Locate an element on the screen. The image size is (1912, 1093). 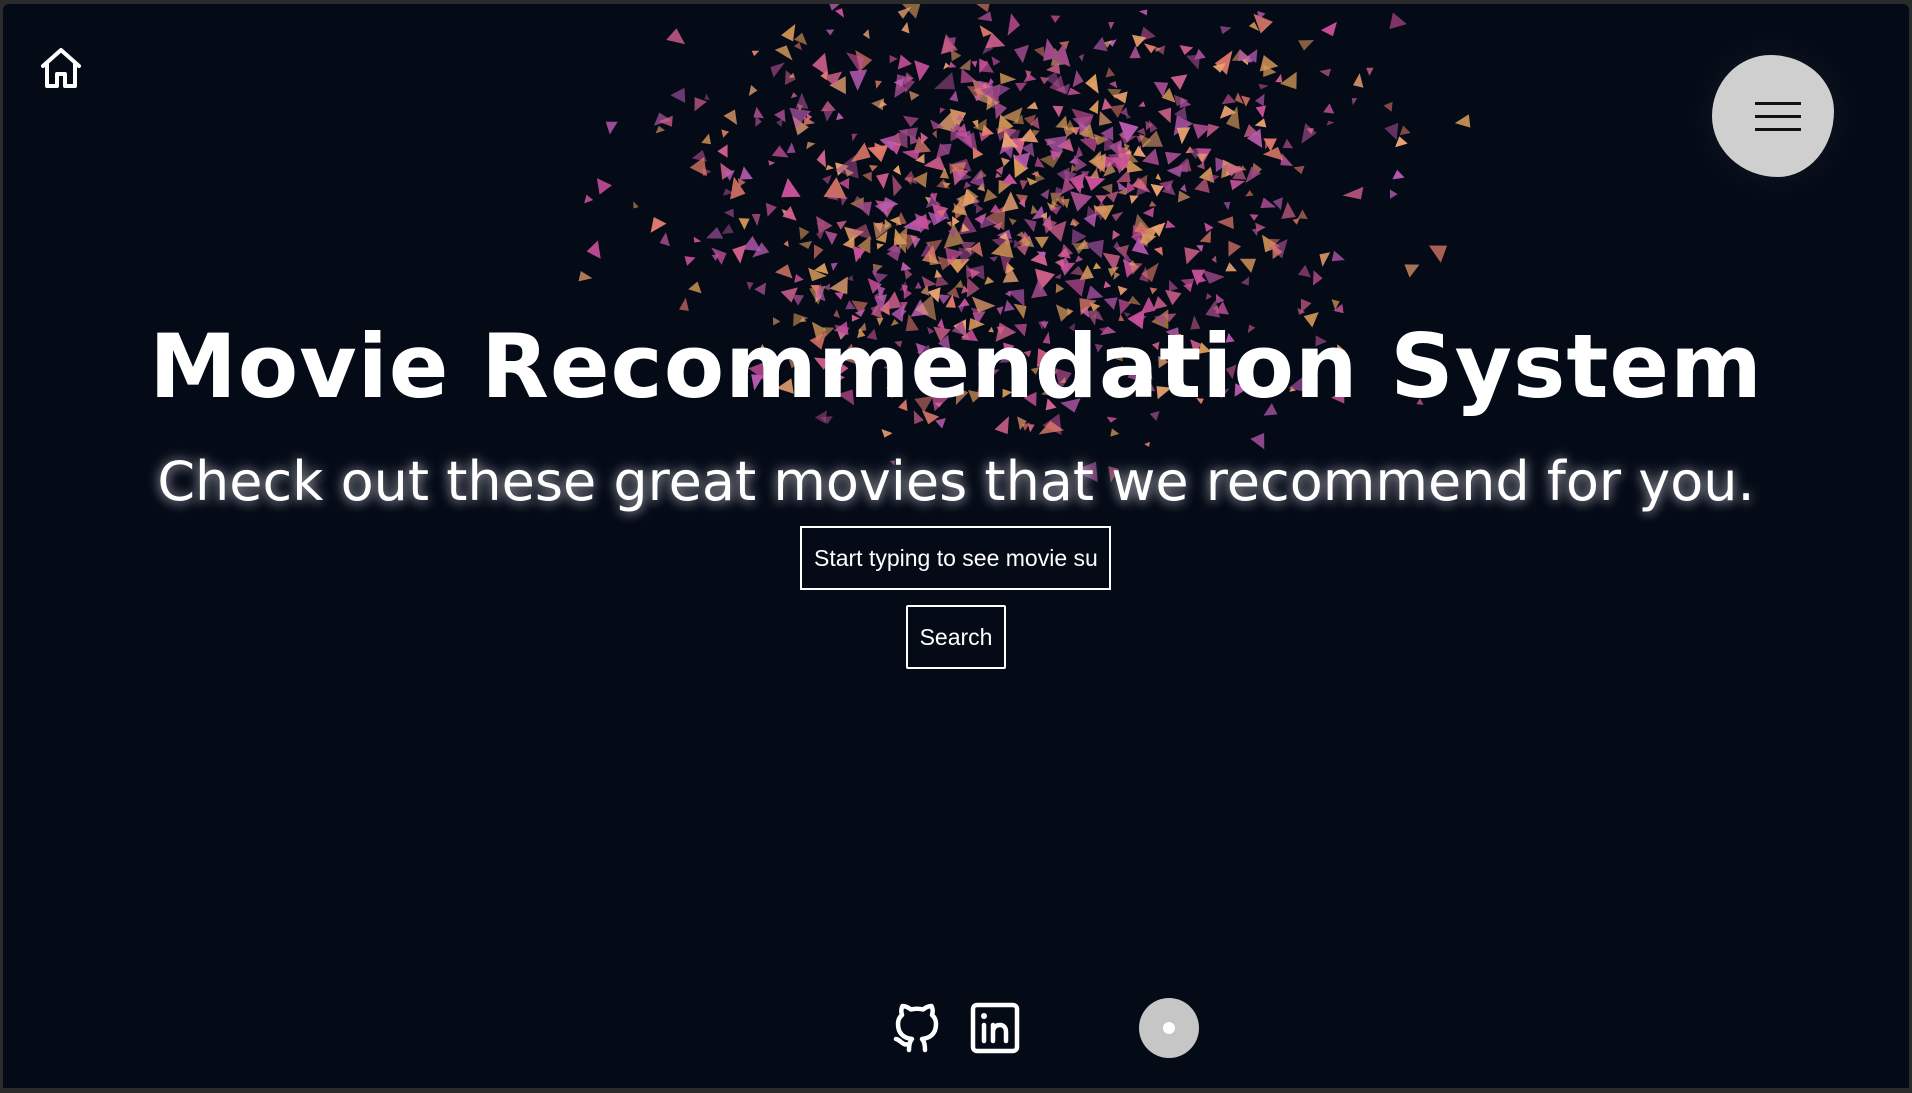
home-button is located at coordinates (61, 68).